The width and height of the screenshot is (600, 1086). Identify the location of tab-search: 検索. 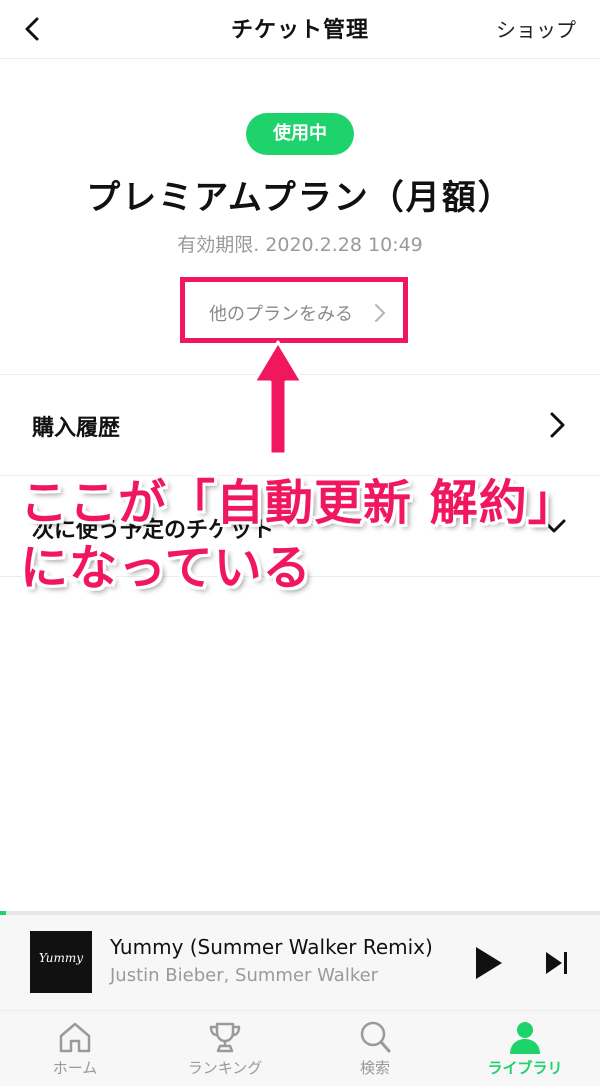
(375, 1048).